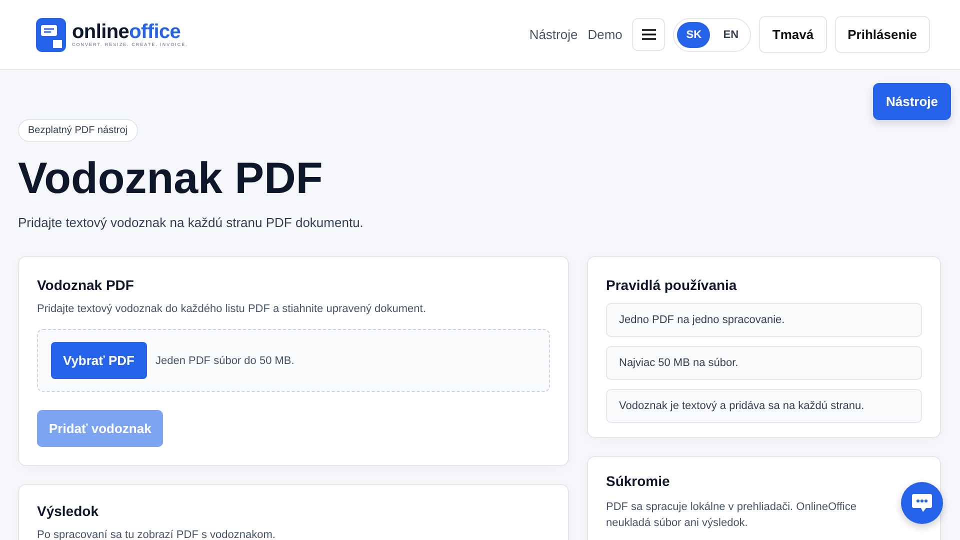 The image size is (960, 540). I want to click on tools-button: Nástroje, so click(911, 101).